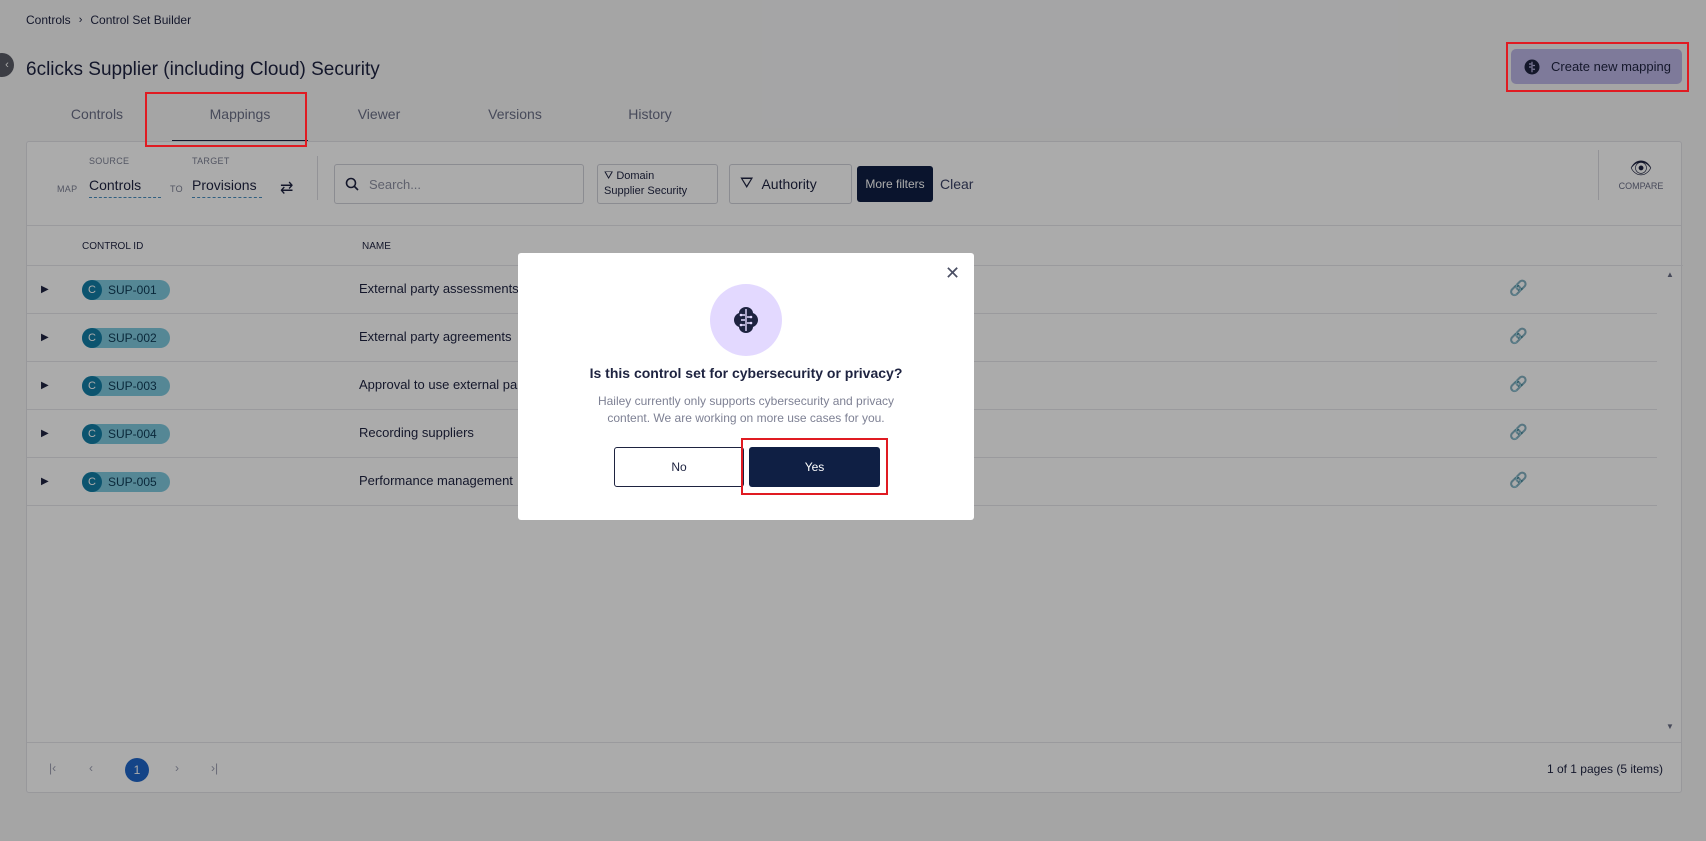  Describe the element at coordinates (1597, 67) in the screenshot. I see `highlight-create-mapping` at that location.